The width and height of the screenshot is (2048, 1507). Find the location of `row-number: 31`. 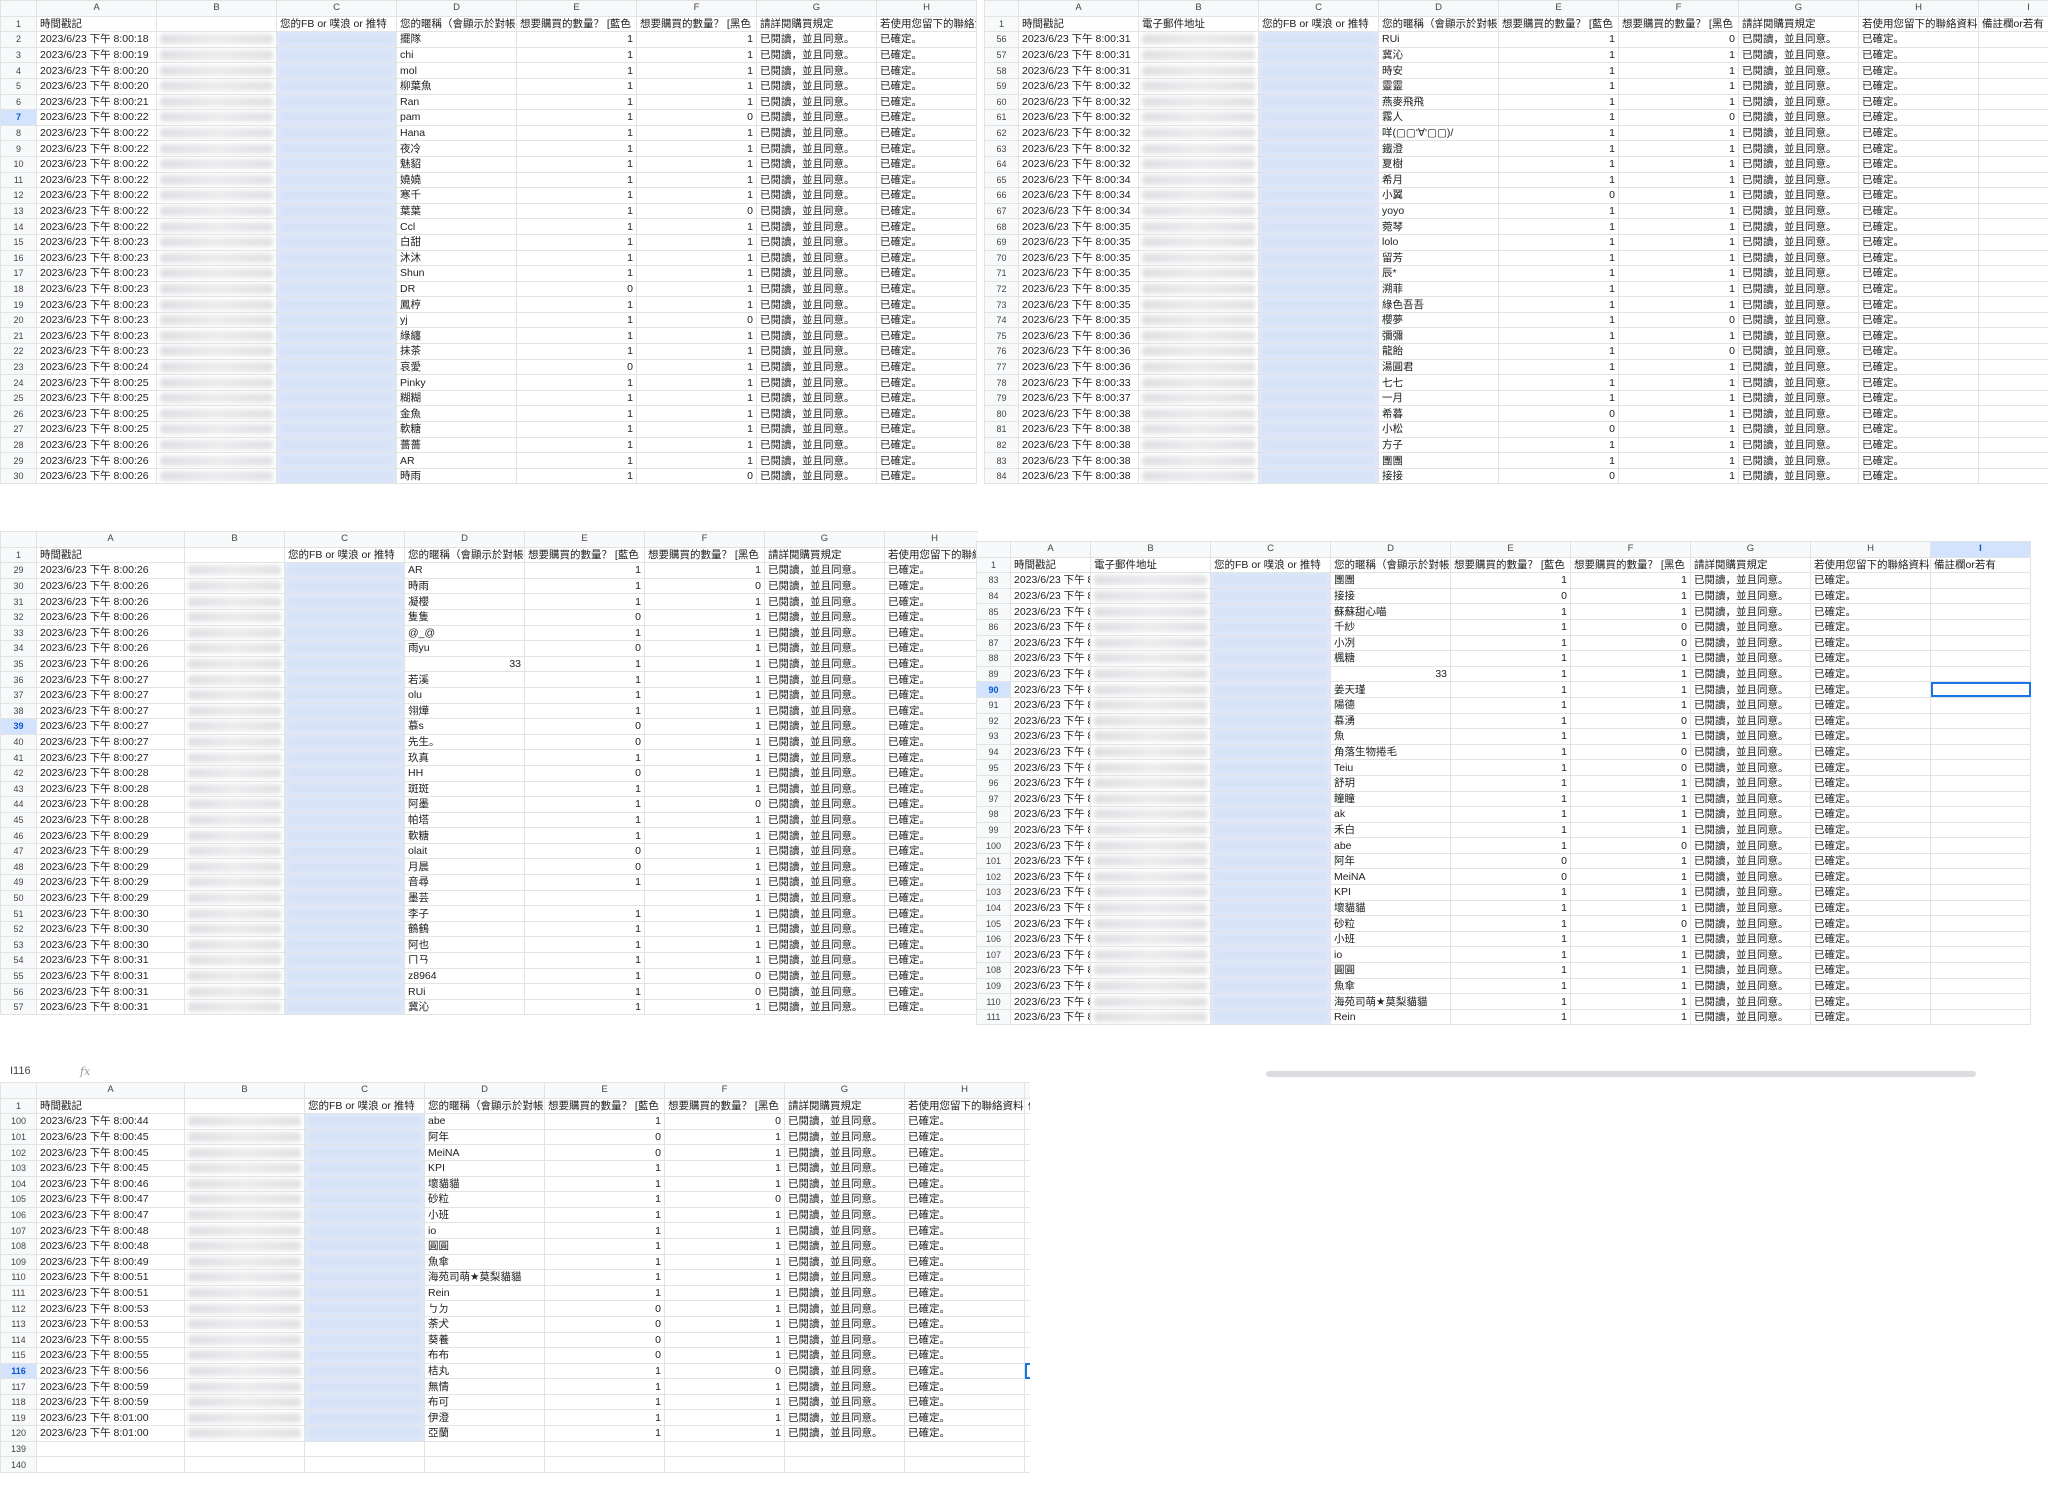

row-number: 31 is located at coordinates (18, 601).